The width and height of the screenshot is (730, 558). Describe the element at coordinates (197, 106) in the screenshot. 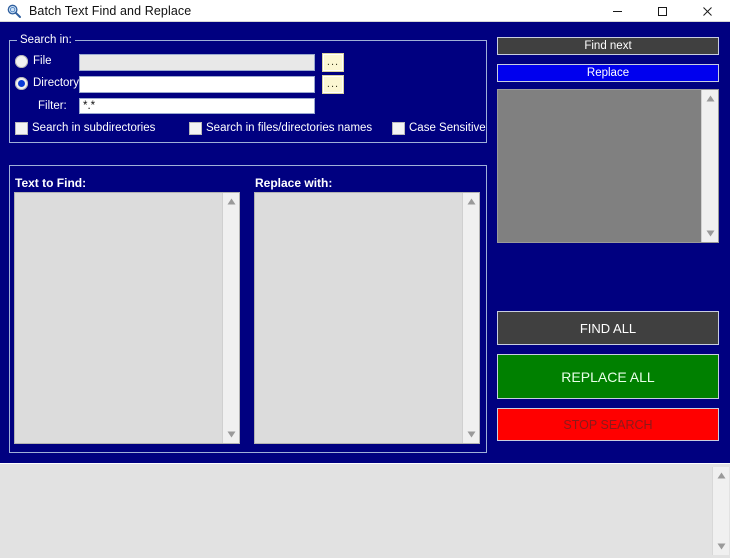

I see `filter-input: *.*` at that location.